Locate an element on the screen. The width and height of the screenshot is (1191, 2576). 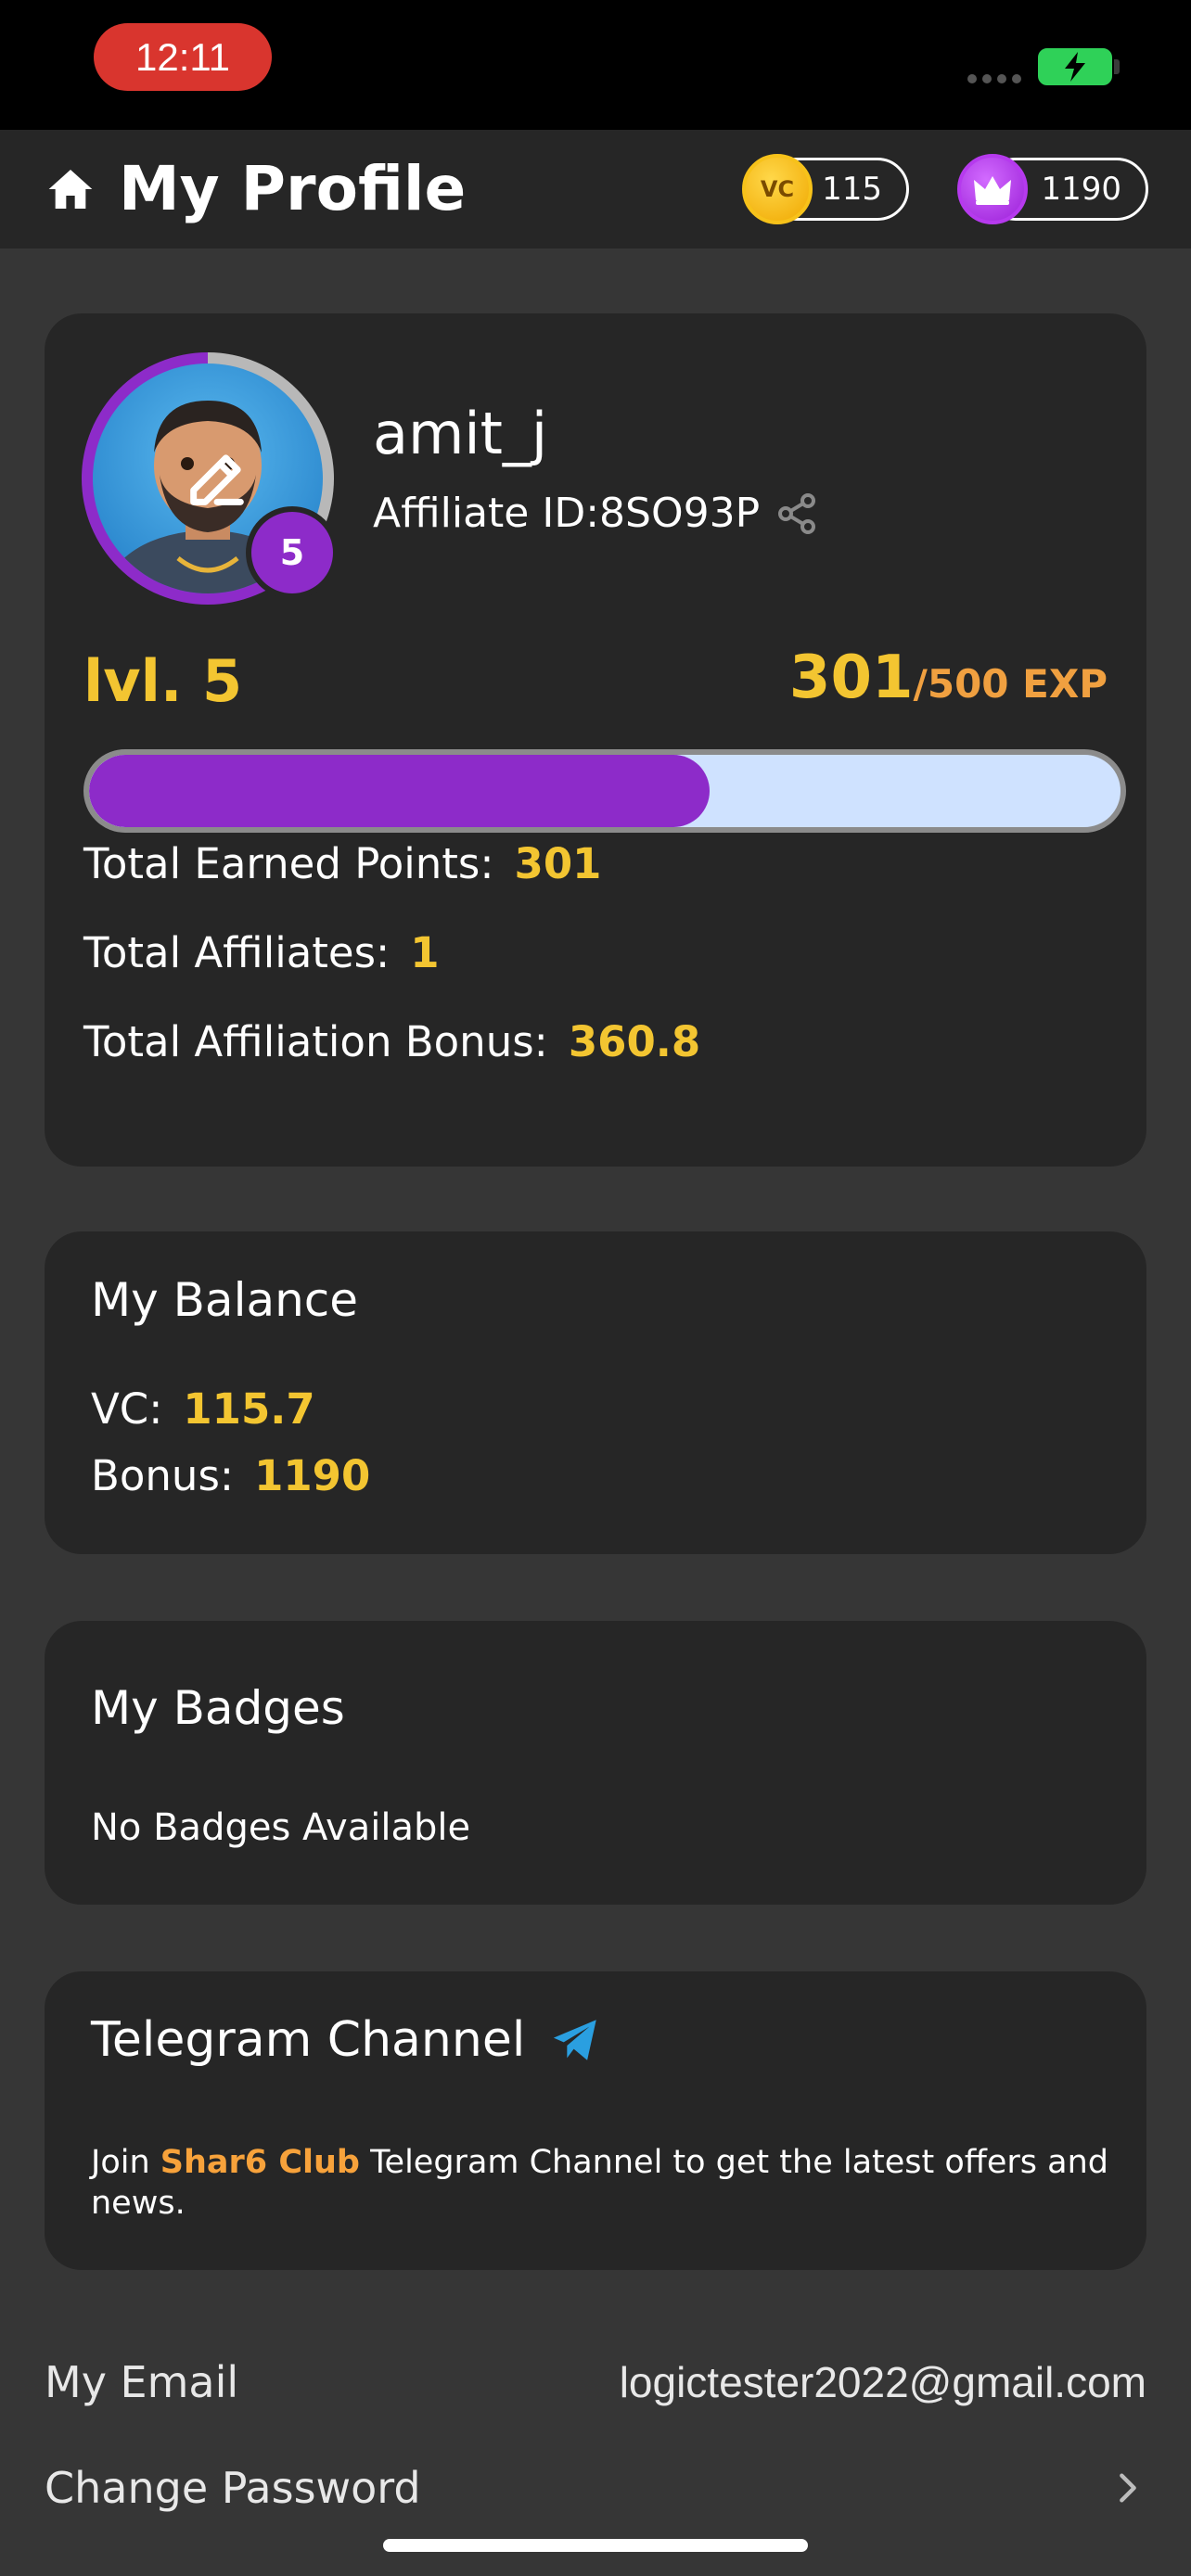
home-indicator is located at coordinates (595, 2545).